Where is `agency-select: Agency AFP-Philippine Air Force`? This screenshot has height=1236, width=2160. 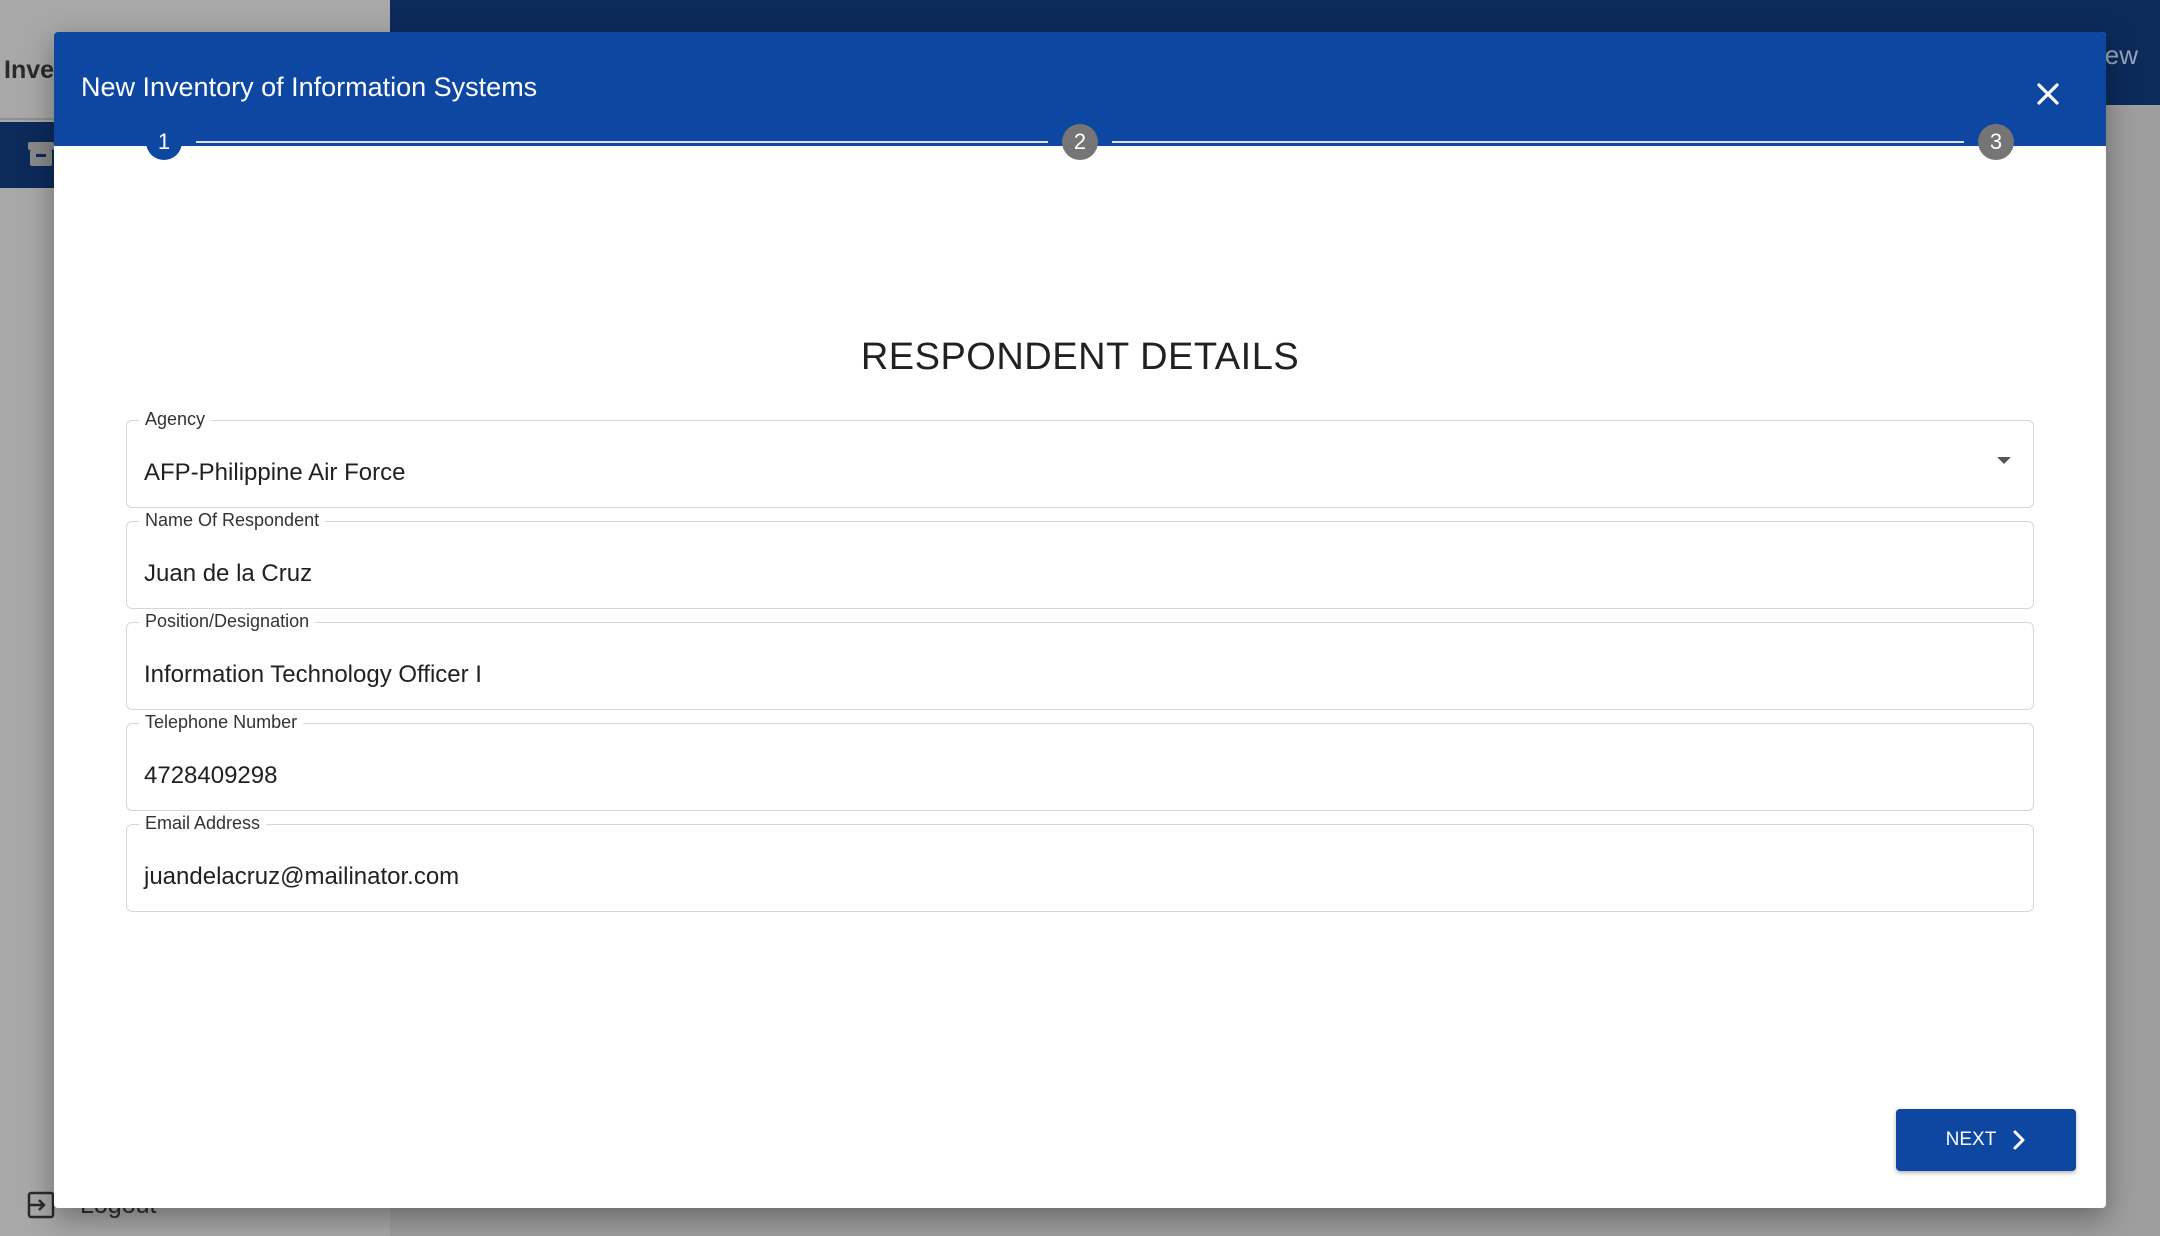
agency-select: Agency AFP-Philippine Air Force is located at coordinates (1080, 458).